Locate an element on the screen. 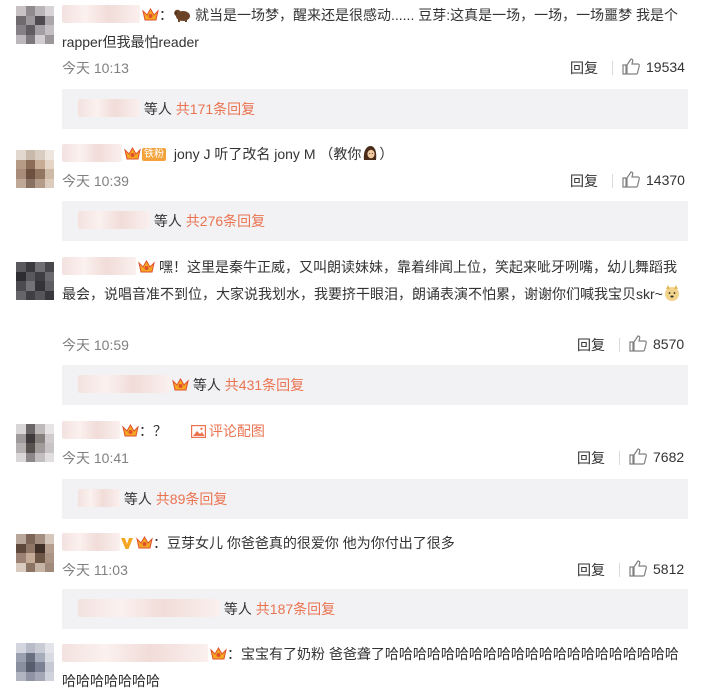 The height and width of the screenshot is (695, 704). comment-image-link: 评论配图 is located at coordinates (227, 431).